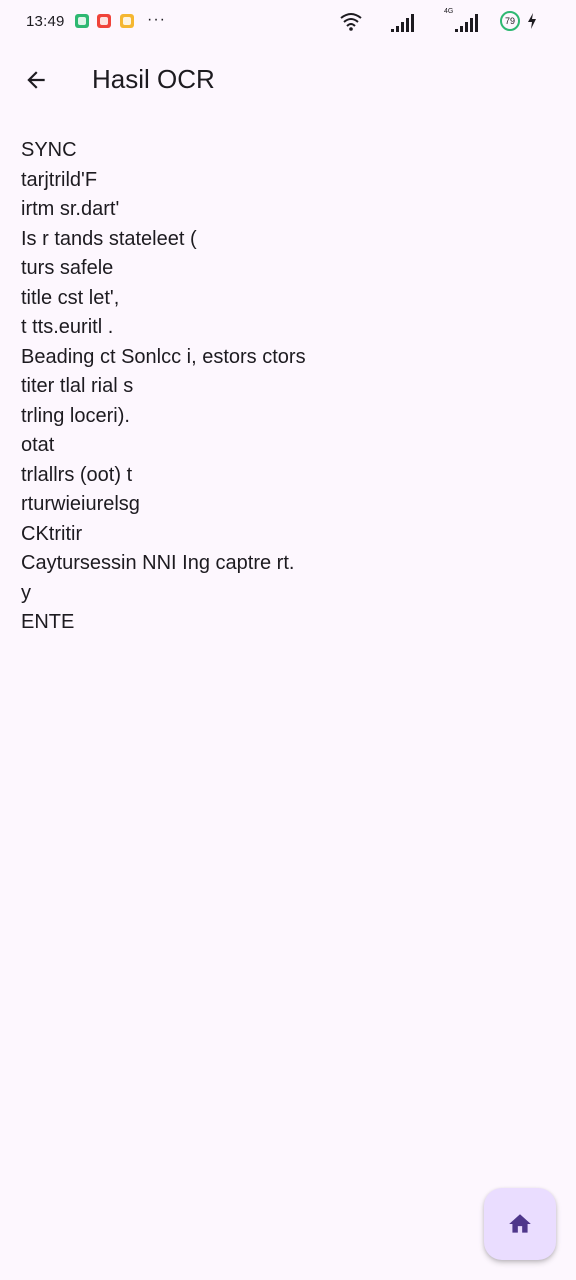 The width and height of the screenshot is (576, 1280). What do you see at coordinates (67, 327) in the screenshot?
I see `ocr-line: t tts.euritl .` at bounding box center [67, 327].